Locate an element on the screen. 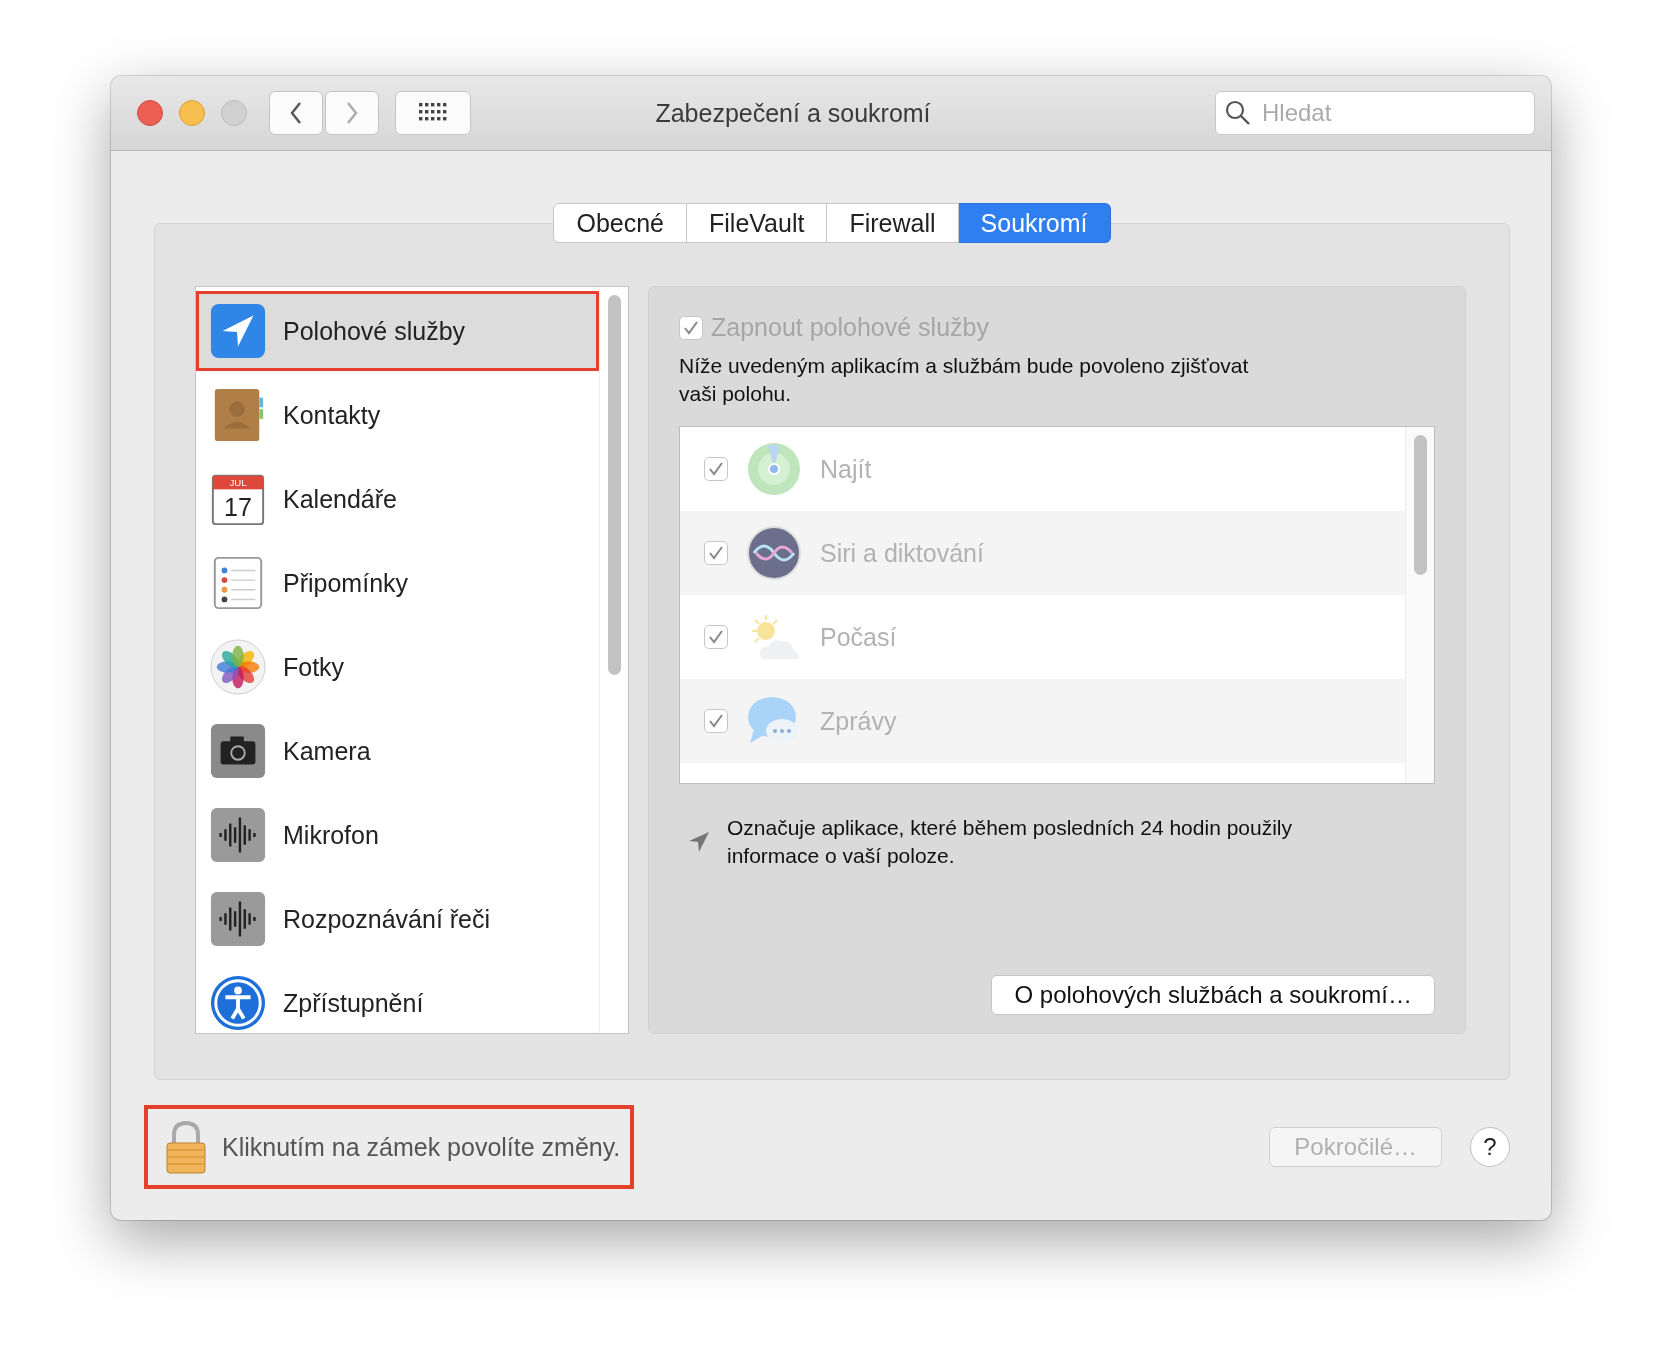 The width and height of the screenshot is (1664, 1370). padlock-icon is located at coordinates (186, 1147).